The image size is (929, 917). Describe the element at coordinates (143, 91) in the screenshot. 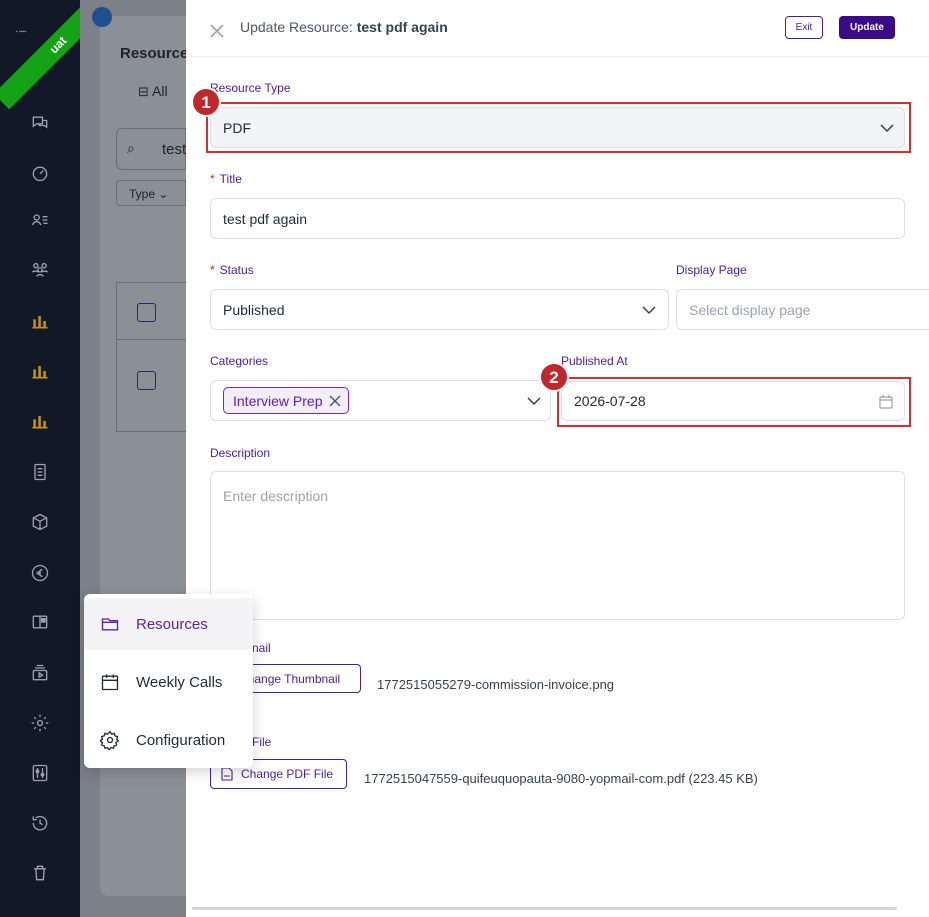

I see `inbox-icon: ⊟` at that location.